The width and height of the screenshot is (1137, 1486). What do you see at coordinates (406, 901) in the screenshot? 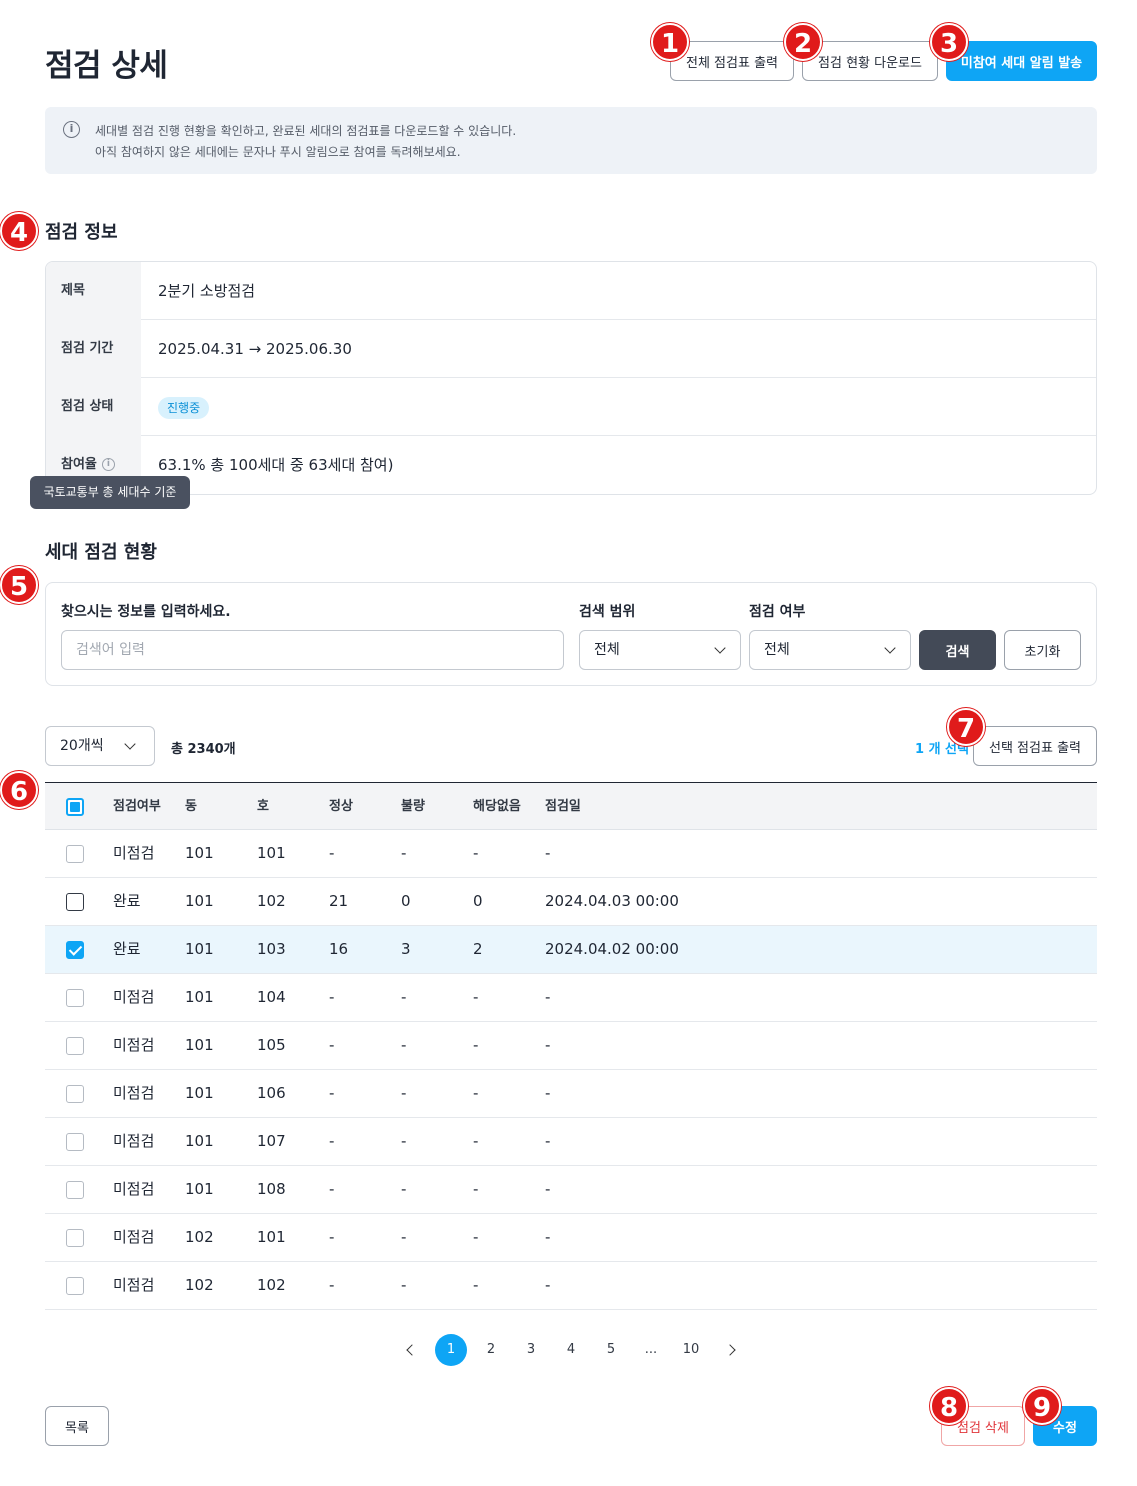
I see `cell-bad: 0` at bounding box center [406, 901].